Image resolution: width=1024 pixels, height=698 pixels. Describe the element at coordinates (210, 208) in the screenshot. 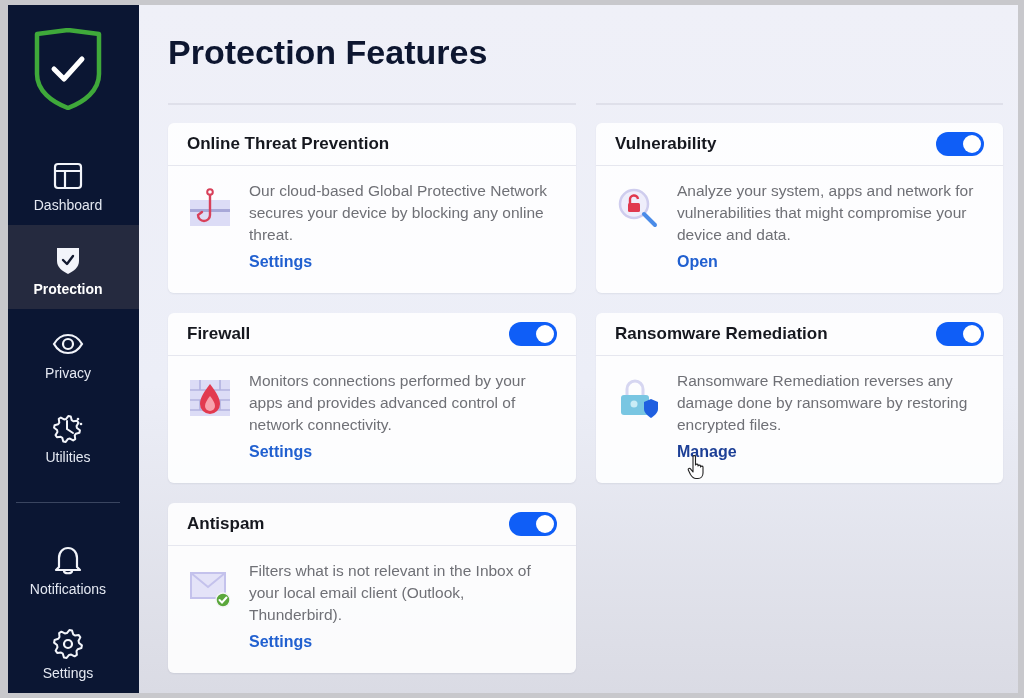

I see `hook-icon` at that location.